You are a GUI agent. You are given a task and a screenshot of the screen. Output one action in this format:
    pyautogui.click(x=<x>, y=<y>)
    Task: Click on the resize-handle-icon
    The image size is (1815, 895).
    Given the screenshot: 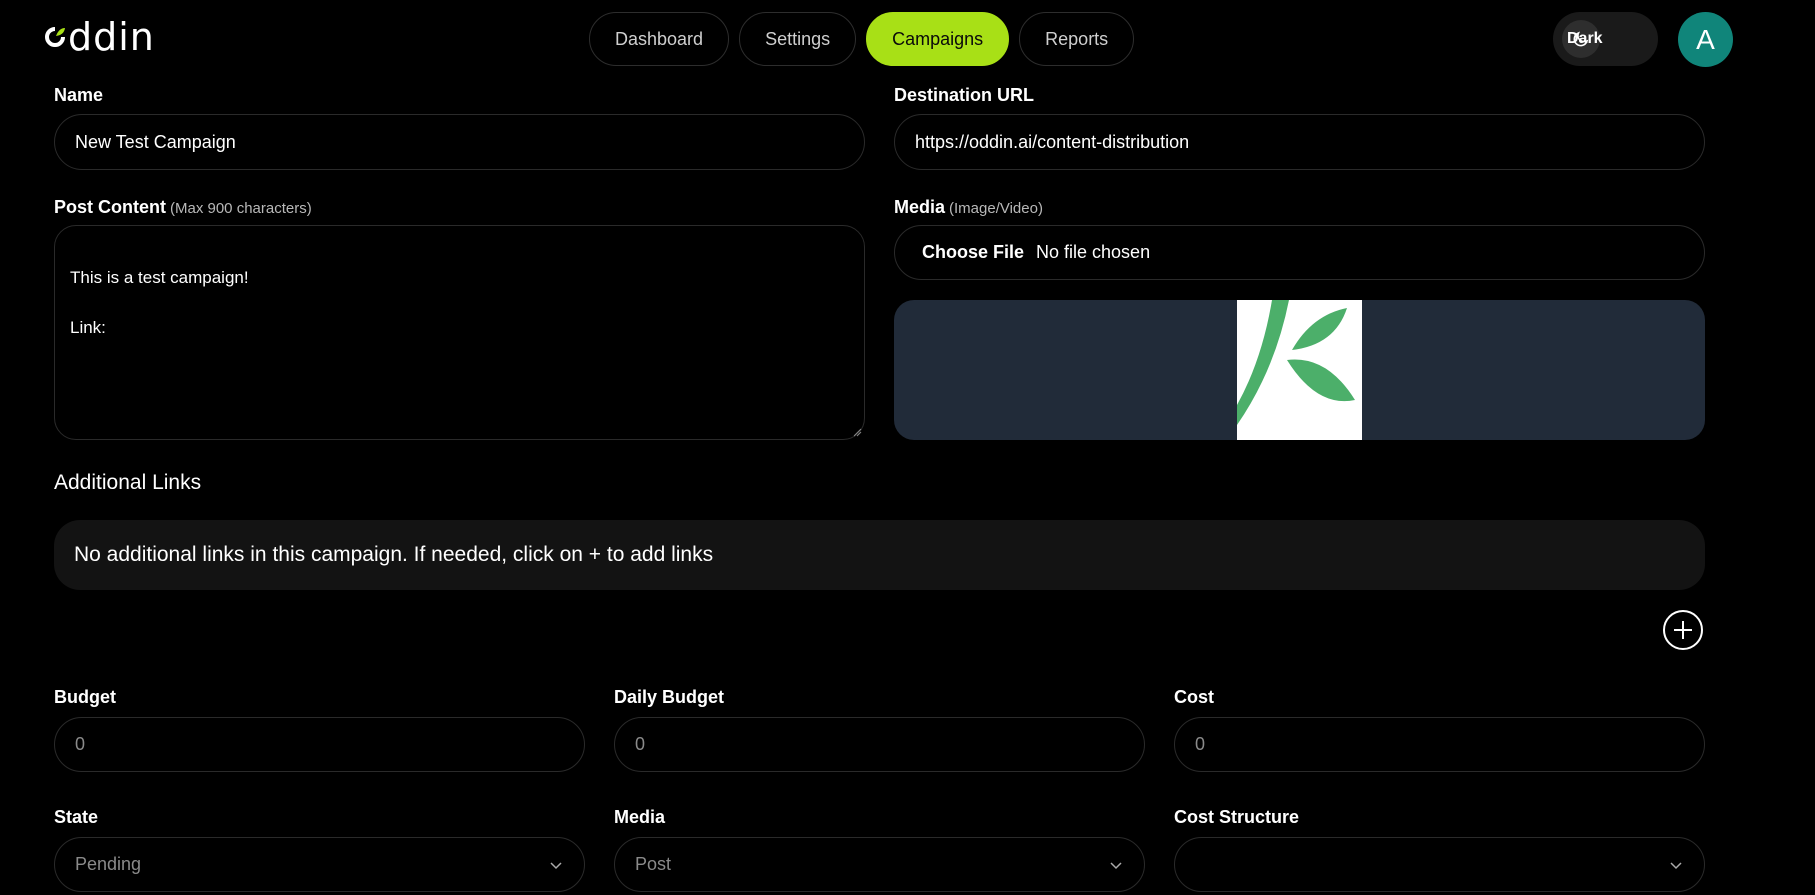 What is the action you would take?
    pyautogui.click(x=857, y=432)
    